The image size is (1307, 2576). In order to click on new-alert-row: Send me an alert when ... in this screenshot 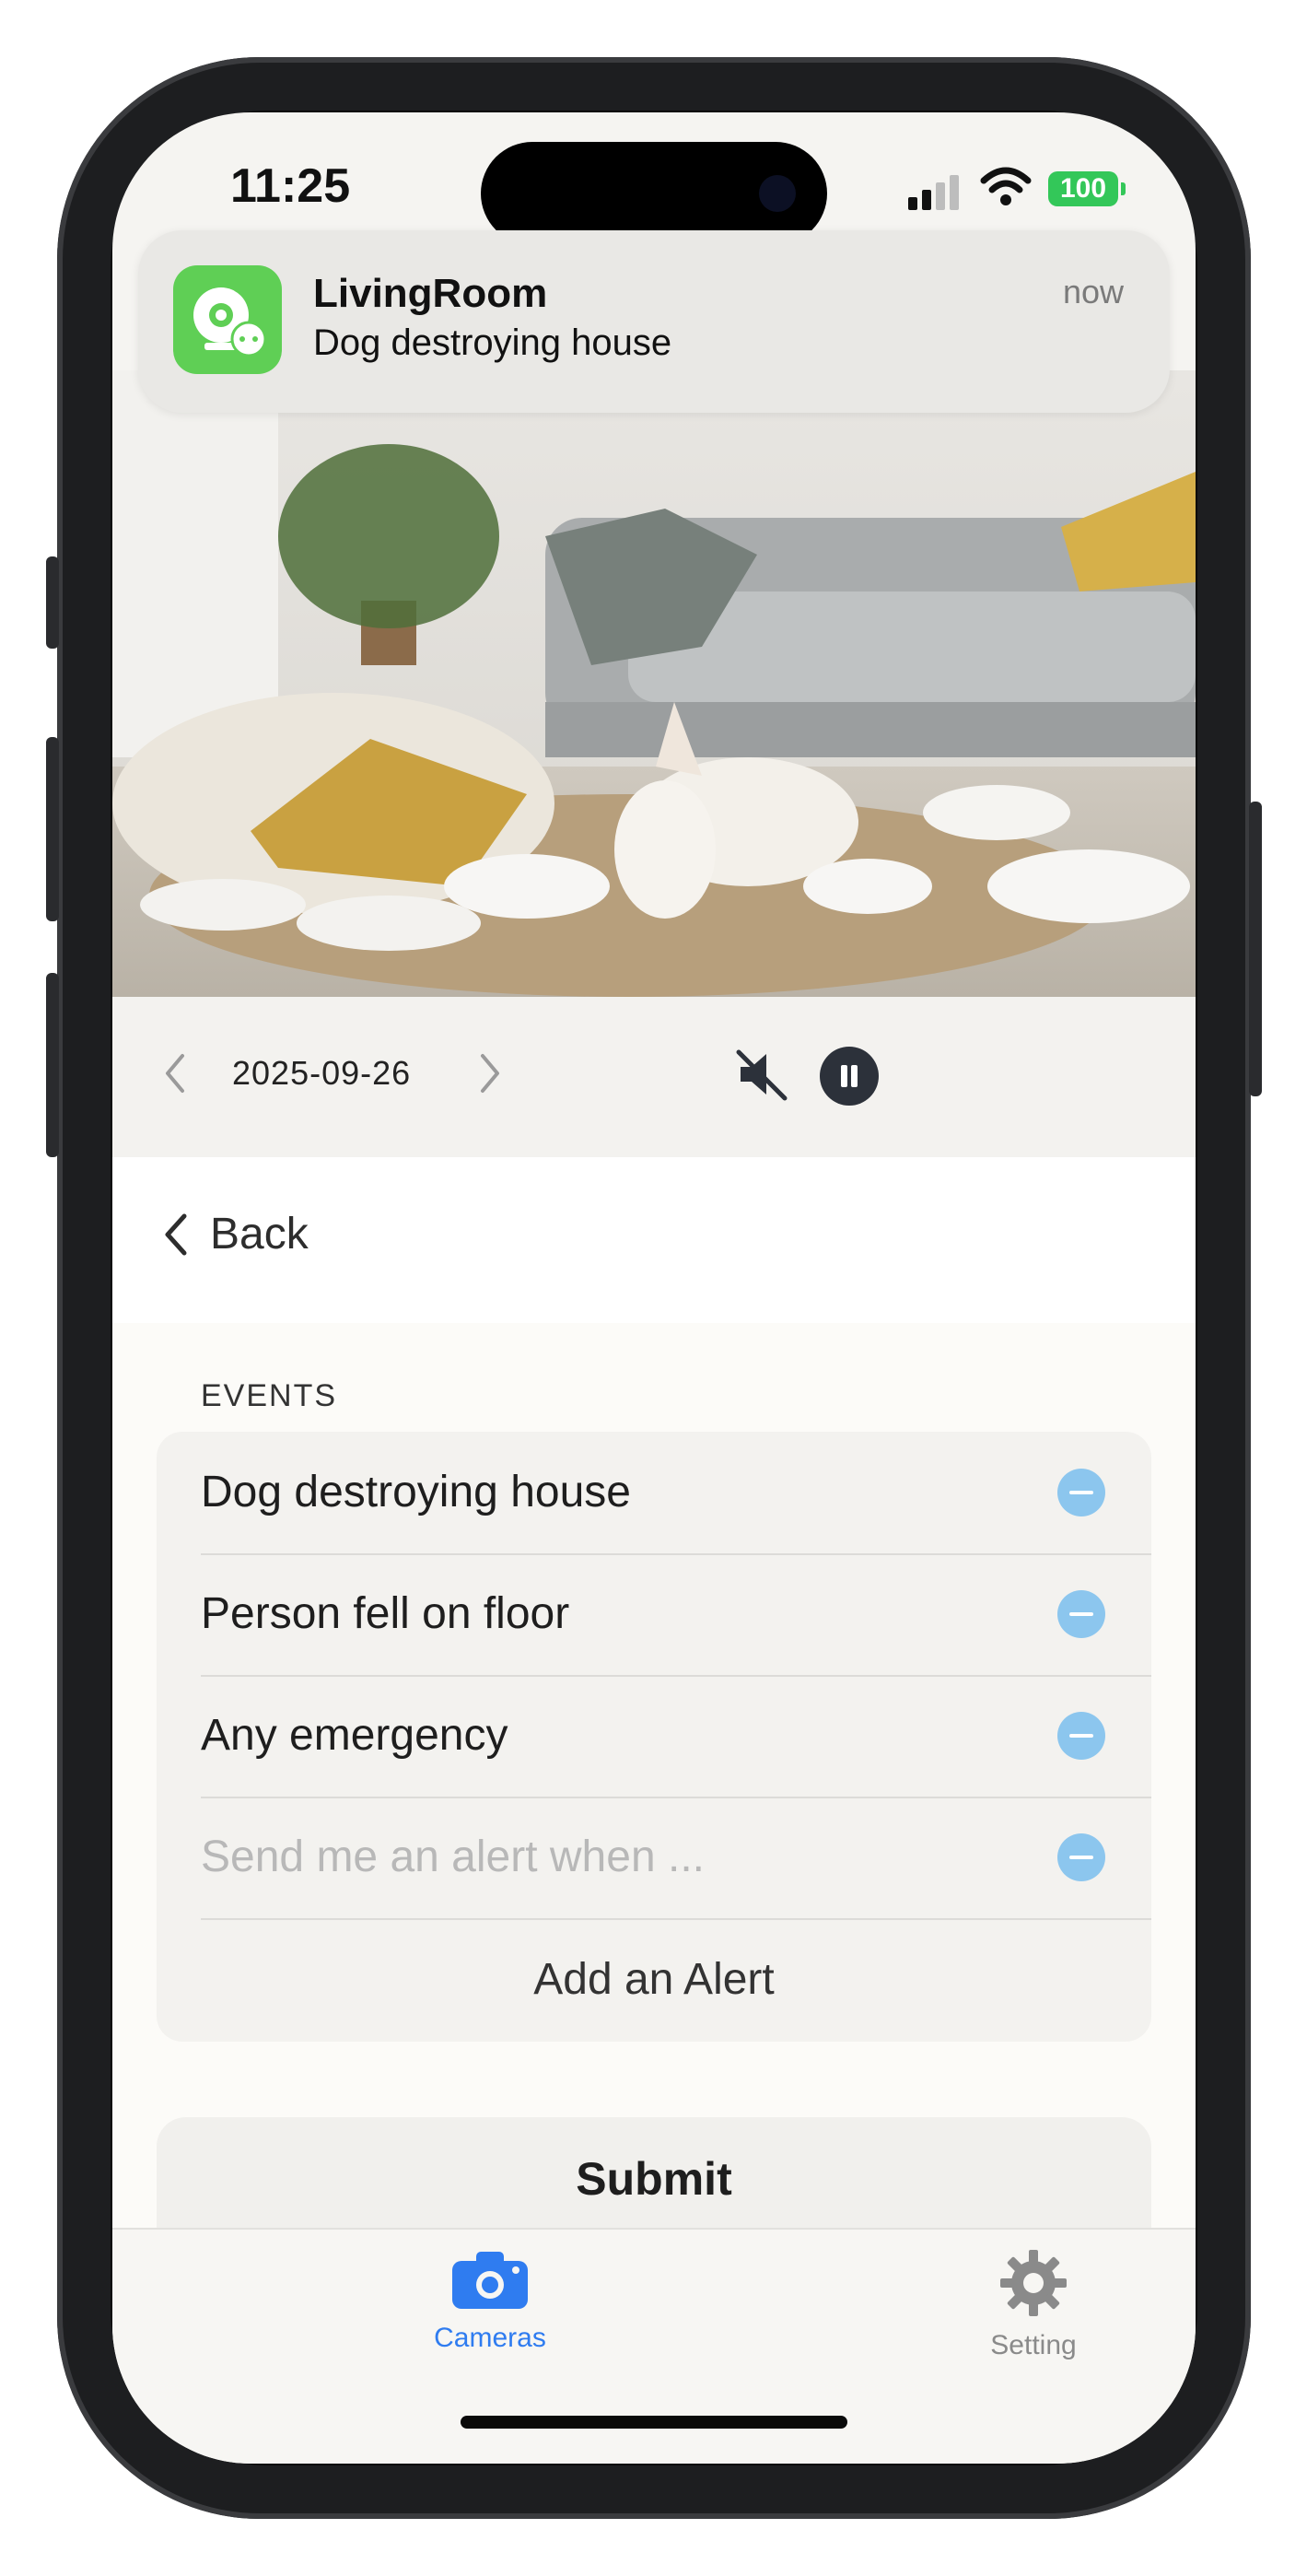, I will do `click(676, 1858)`.